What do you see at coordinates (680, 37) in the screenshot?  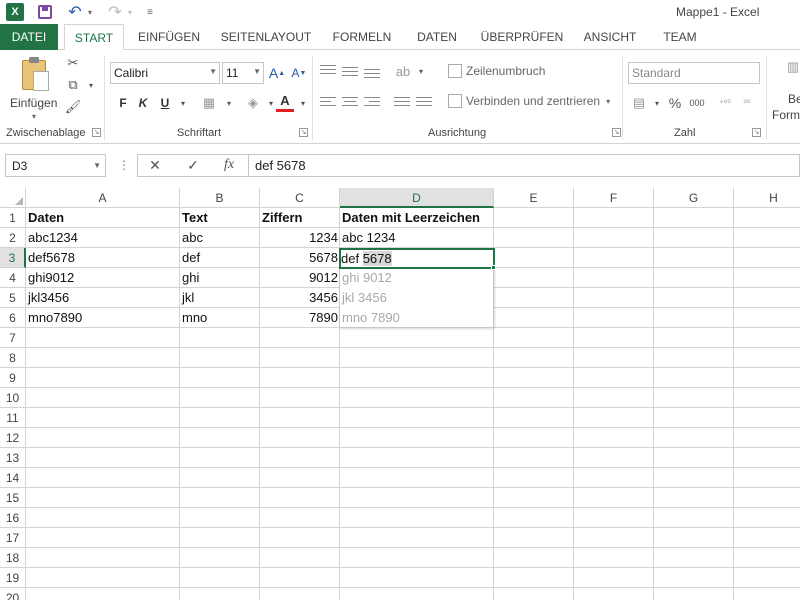 I see `tab-team: TEAM` at bounding box center [680, 37].